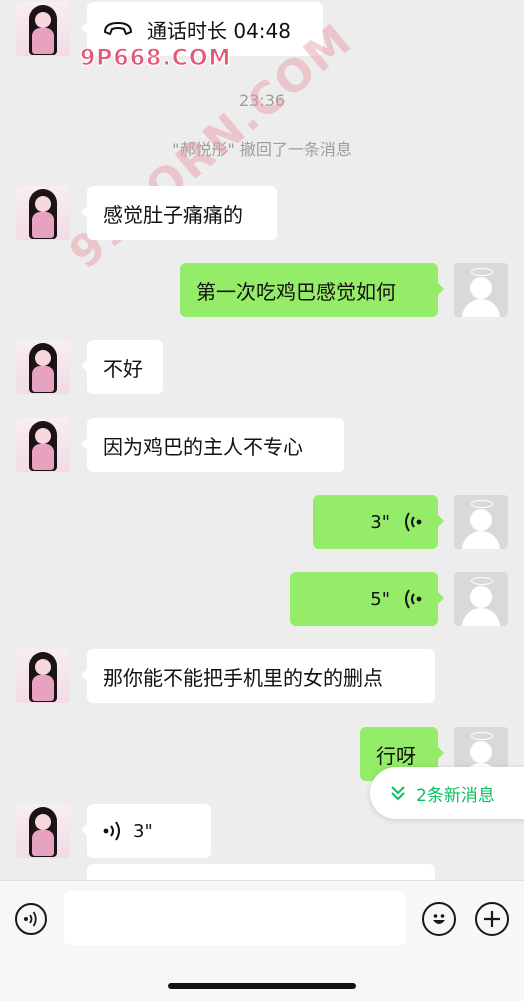 Image resolution: width=524 pixels, height=1001 pixels. What do you see at coordinates (262, 367) in the screenshot?
I see `message-row: 不好` at bounding box center [262, 367].